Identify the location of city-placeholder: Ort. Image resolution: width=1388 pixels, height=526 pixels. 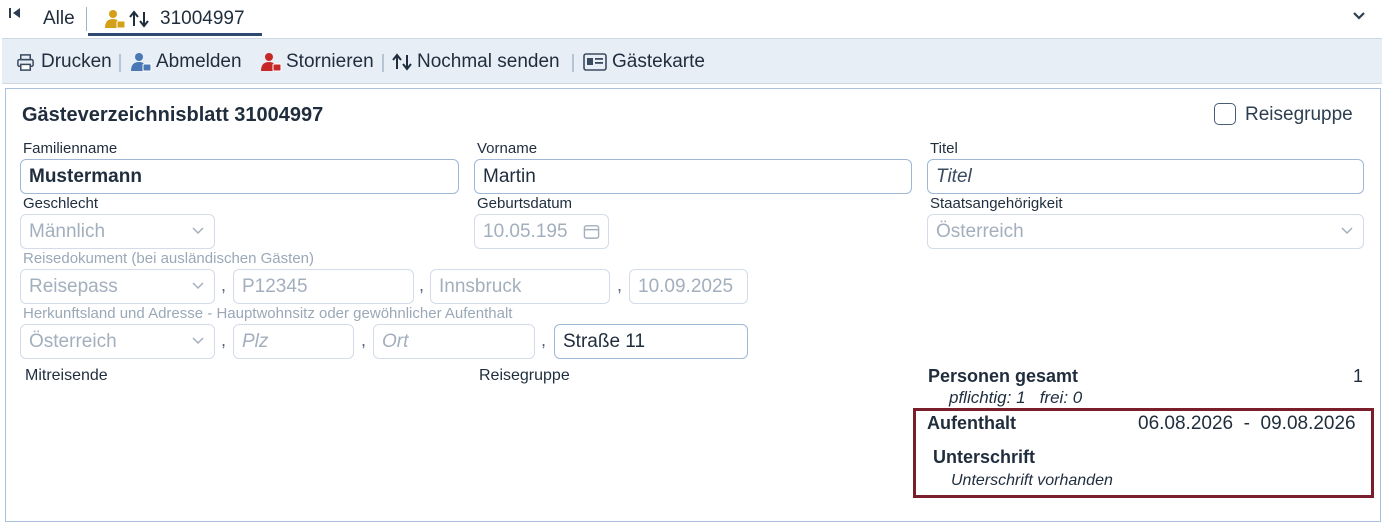
(395, 341).